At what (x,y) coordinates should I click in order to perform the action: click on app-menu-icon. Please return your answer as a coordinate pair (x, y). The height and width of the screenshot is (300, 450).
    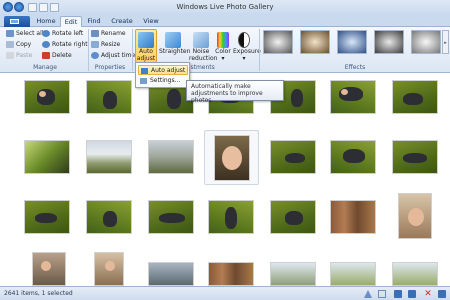
    Looking at the image, I should click on (14, 21).